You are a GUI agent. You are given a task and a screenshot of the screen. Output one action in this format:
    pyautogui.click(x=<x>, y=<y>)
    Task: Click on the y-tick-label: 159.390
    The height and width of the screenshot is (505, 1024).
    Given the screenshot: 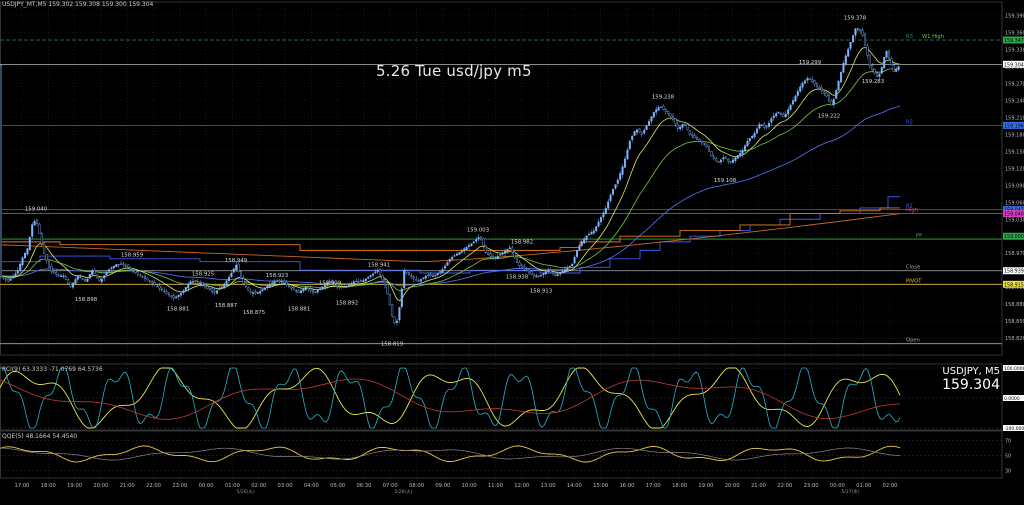 What is the action you would take?
    pyautogui.click(x=1014, y=17)
    